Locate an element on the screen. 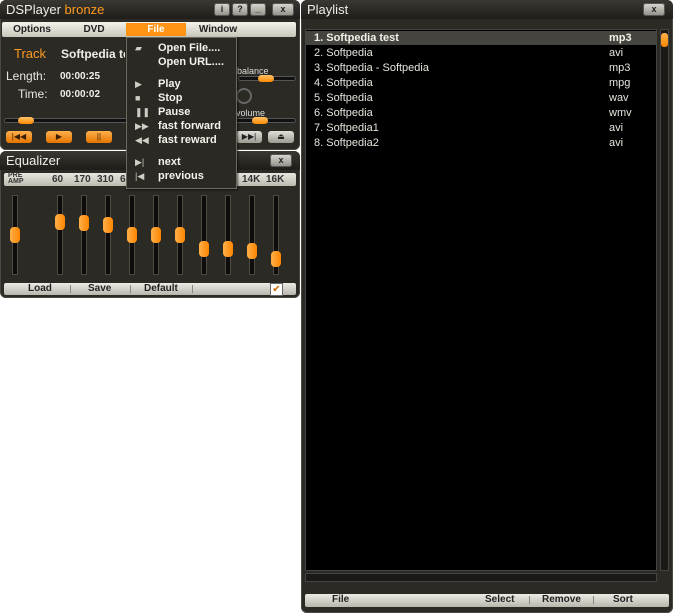 This screenshot has height=614, width=674. length-value: 00:00:25 is located at coordinates (80, 76).